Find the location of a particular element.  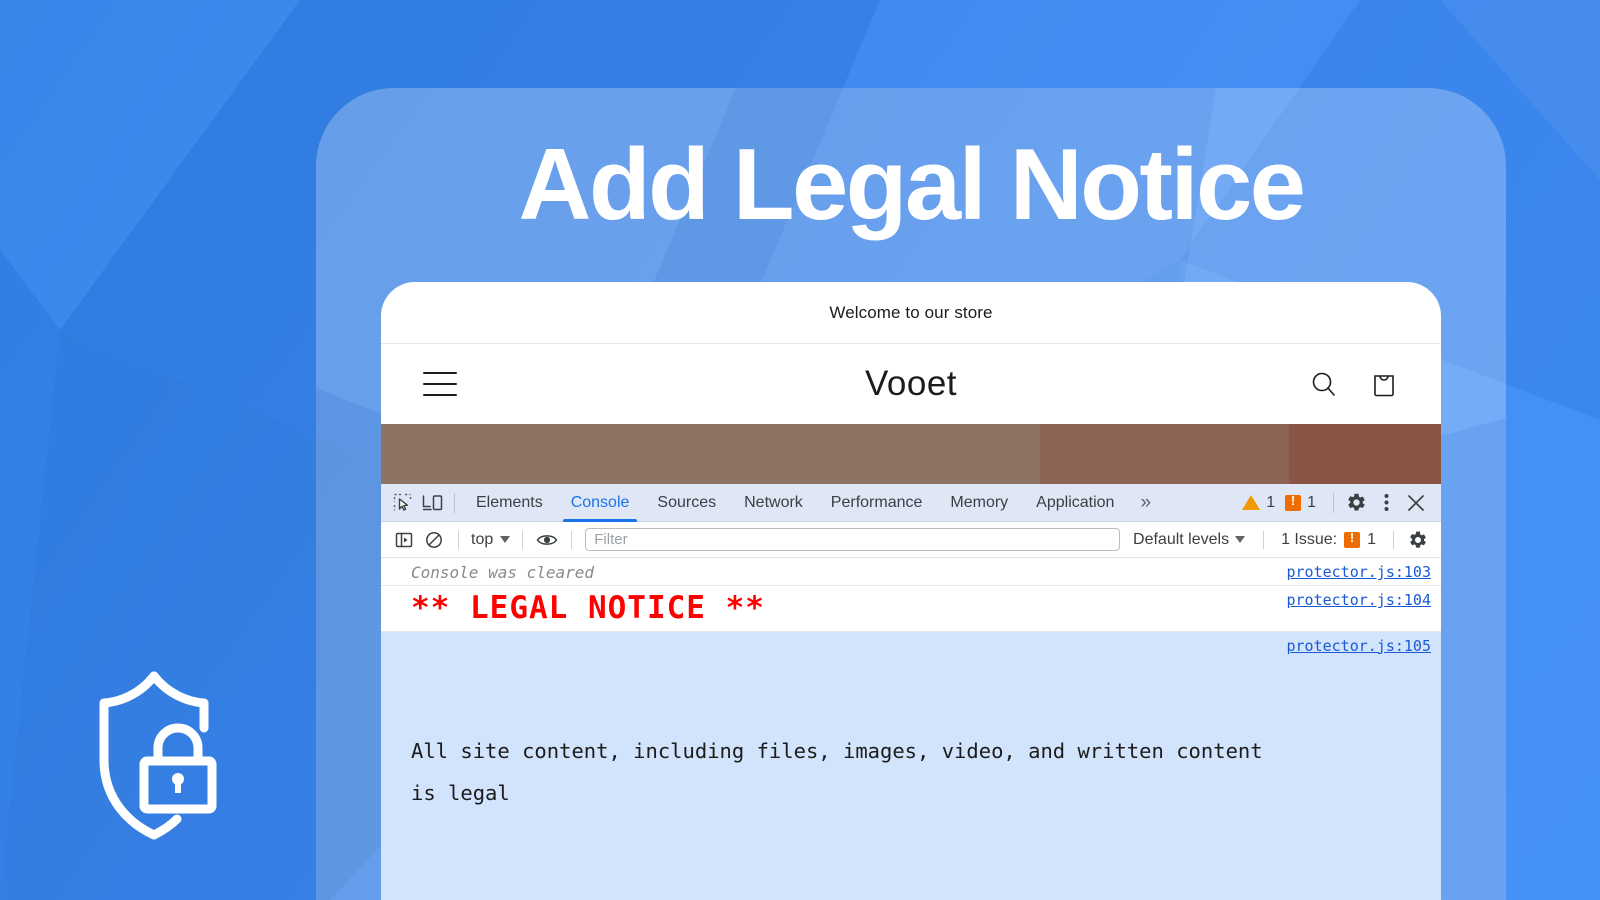

shield-lock-icon is located at coordinates (158, 755).